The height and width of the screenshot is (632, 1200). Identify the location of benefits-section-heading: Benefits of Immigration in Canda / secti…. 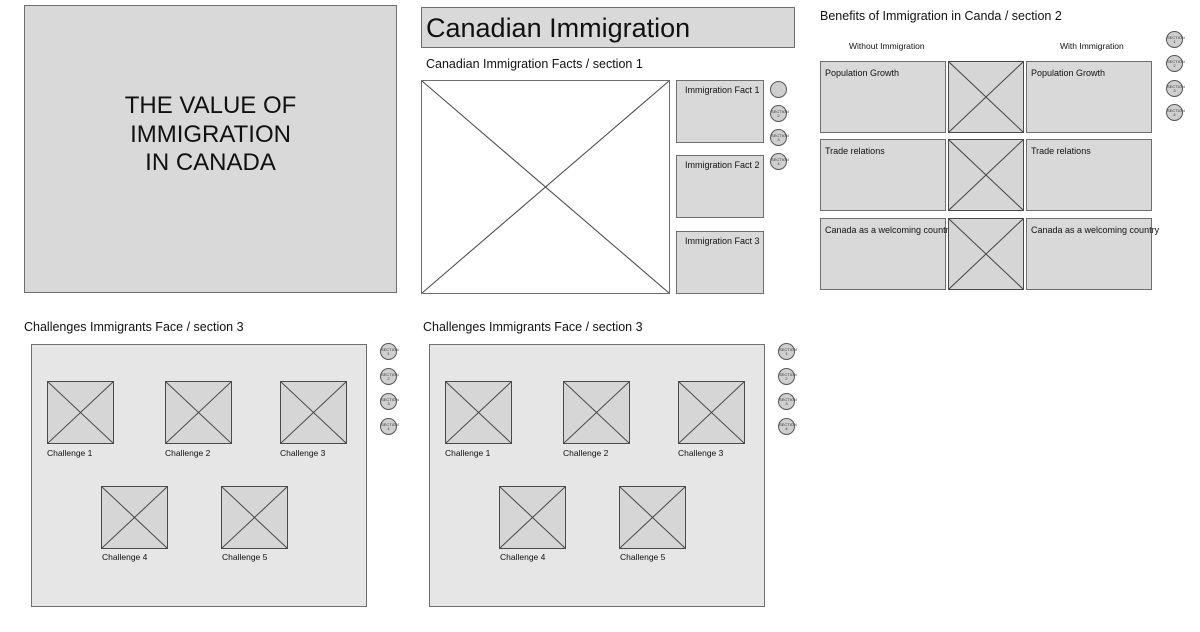
(941, 16).